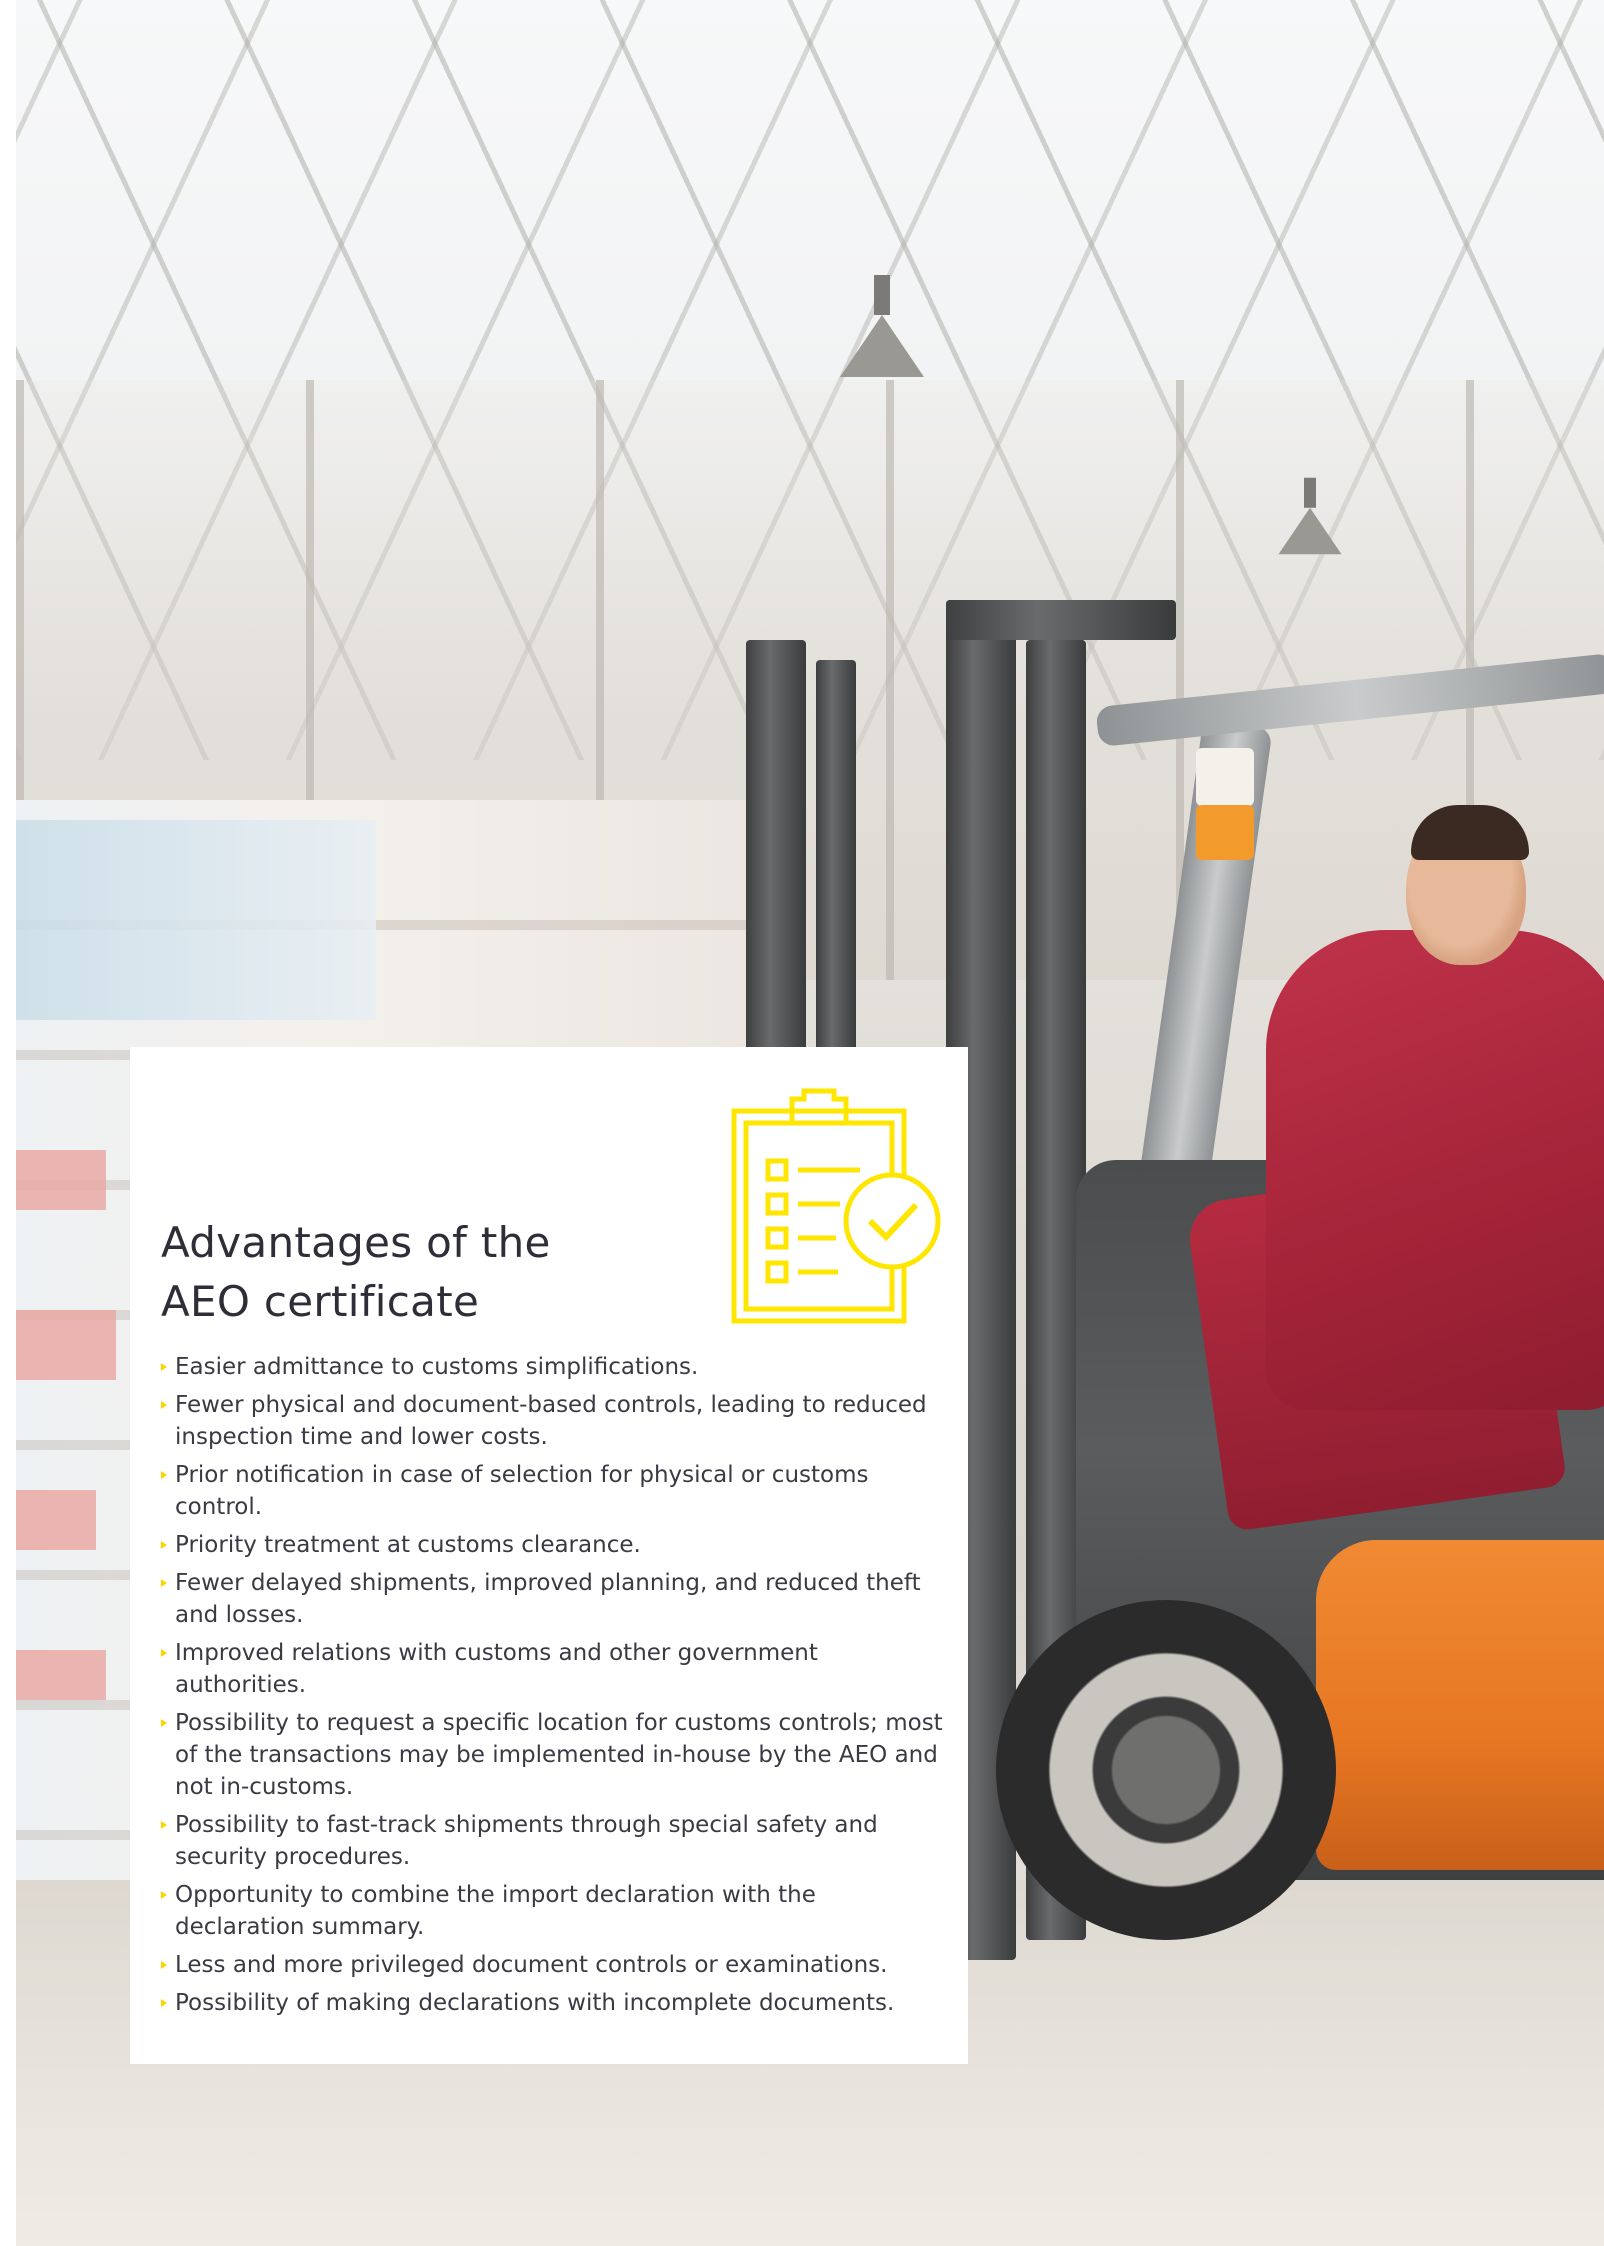  Describe the element at coordinates (1061, 620) in the screenshot. I see `forklift-mast-top` at that location.